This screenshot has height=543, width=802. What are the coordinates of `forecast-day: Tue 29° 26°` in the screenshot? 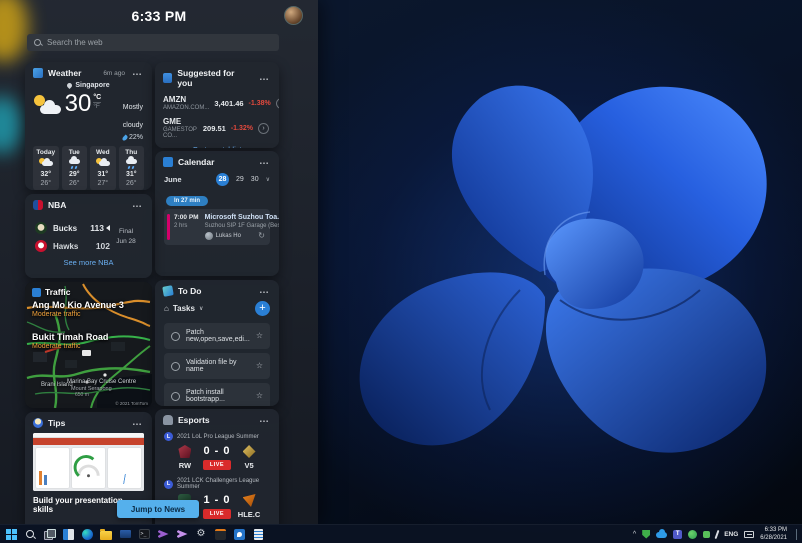 It's located at (74, 168).